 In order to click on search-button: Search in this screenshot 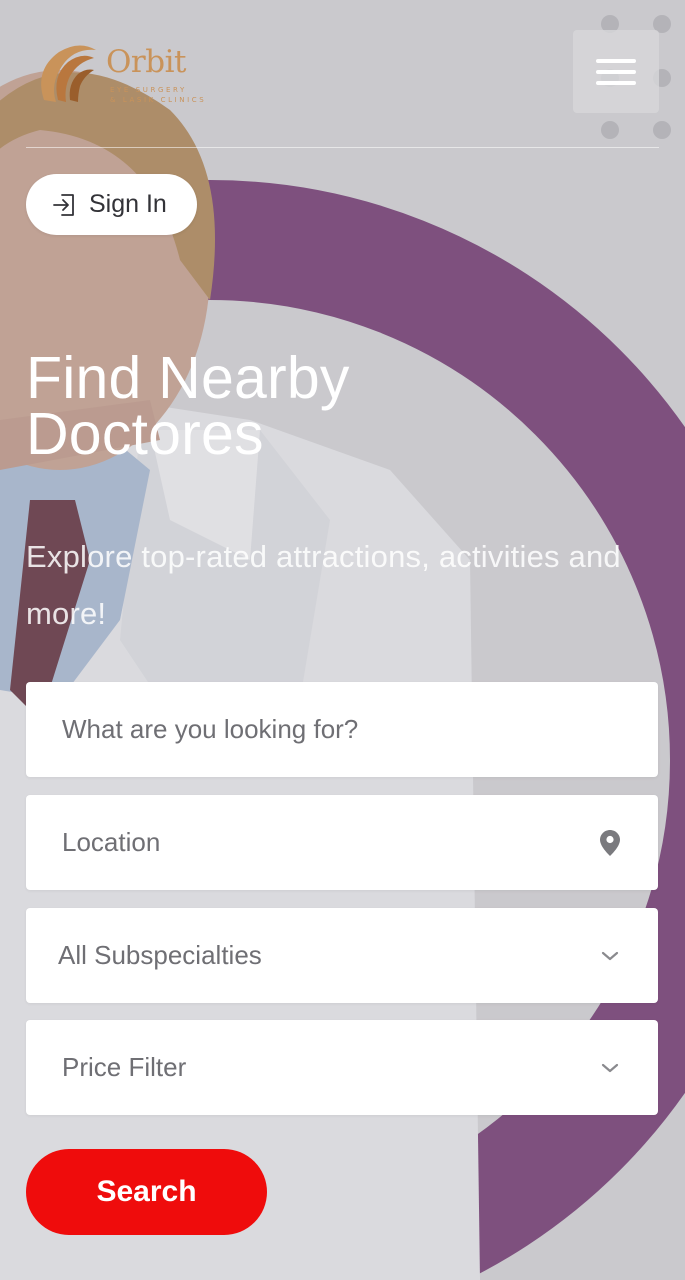, I will do `click(146, 1192)`.